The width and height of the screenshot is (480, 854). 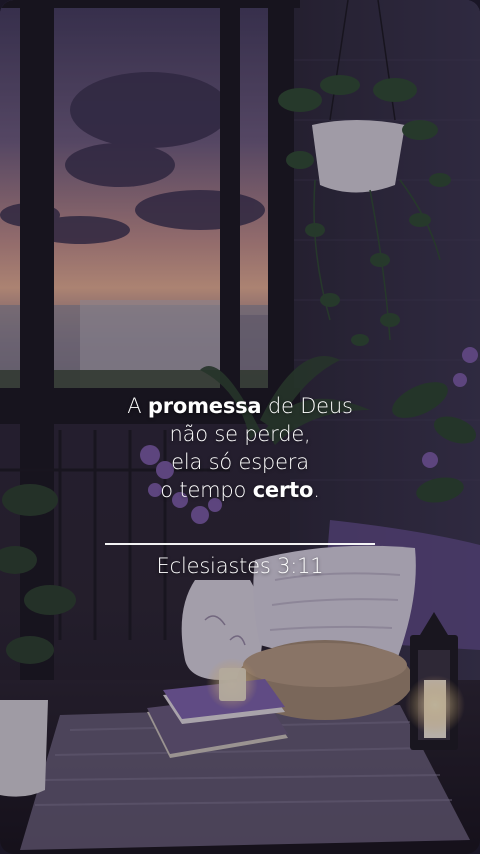 What do you see at coordinates (307, 406) in the screenshot?
I see `quote-line-1-post: de Deus` at bounding box center [307, 406].